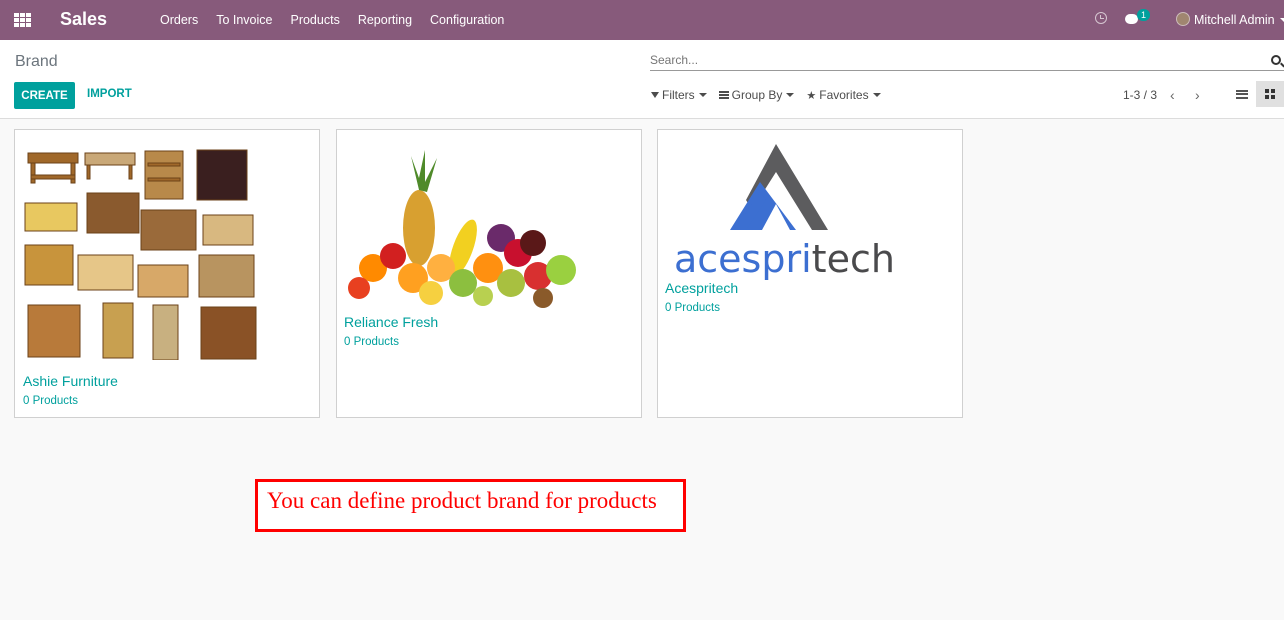 The height and width of the screenshot is (620, 1284). I want to click on logo-text: acespritech, so click(783, 259).